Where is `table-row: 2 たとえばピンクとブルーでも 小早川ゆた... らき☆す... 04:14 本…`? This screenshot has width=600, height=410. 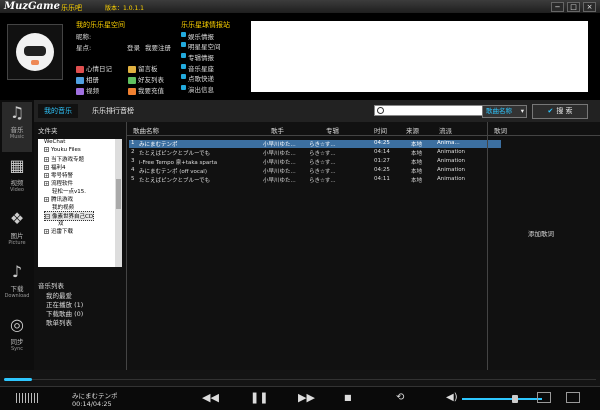 table-row: 2 たとえばピンクとブルーでも 小早川ゆた... らき☆す... 04:14 本… is located at coordinates (315, 153).